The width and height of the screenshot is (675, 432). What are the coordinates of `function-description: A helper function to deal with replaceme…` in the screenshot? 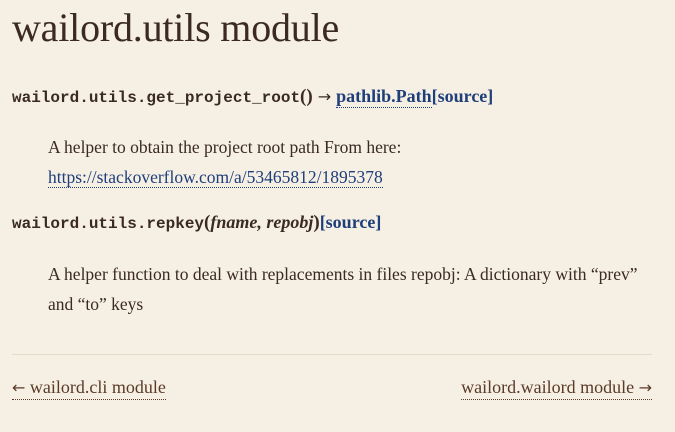 It's located at (343, 289).